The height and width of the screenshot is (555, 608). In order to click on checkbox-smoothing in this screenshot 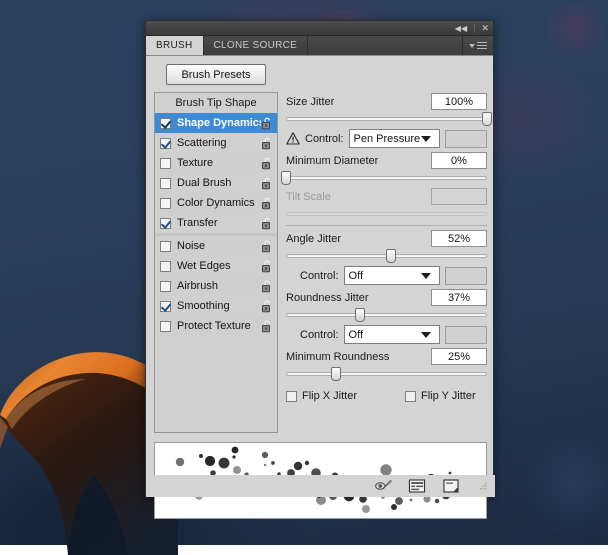, I will do `click(165, 306)`.